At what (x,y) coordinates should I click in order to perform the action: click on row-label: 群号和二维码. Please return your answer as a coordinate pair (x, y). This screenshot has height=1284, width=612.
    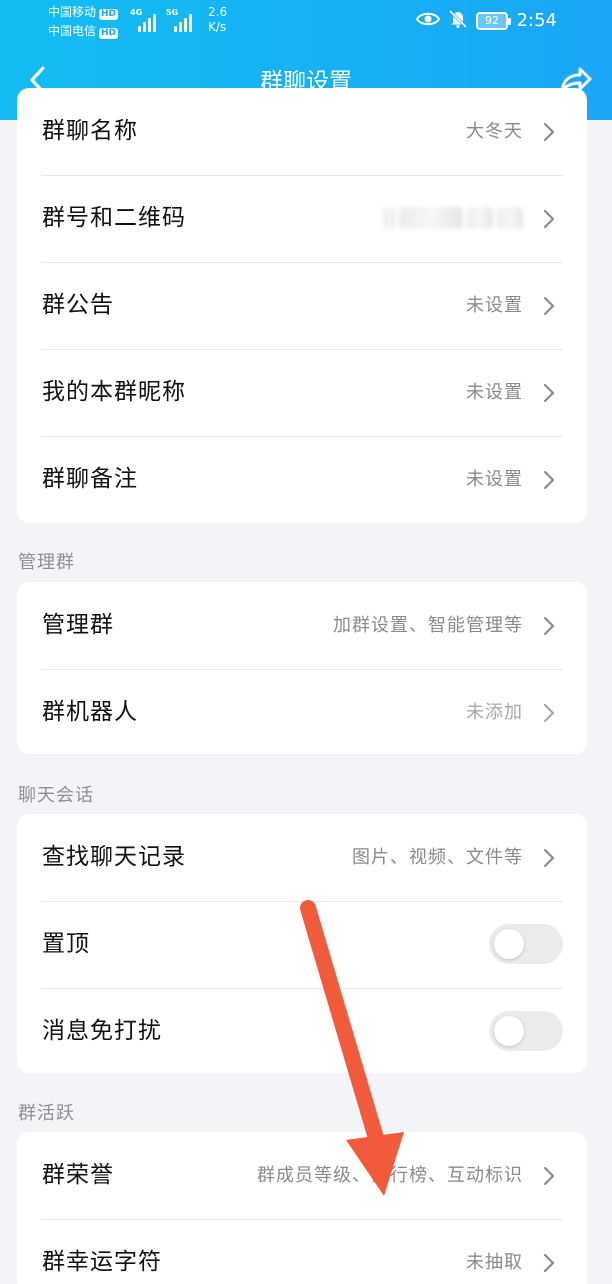
    Looking at the image, I should click on (114, 218).